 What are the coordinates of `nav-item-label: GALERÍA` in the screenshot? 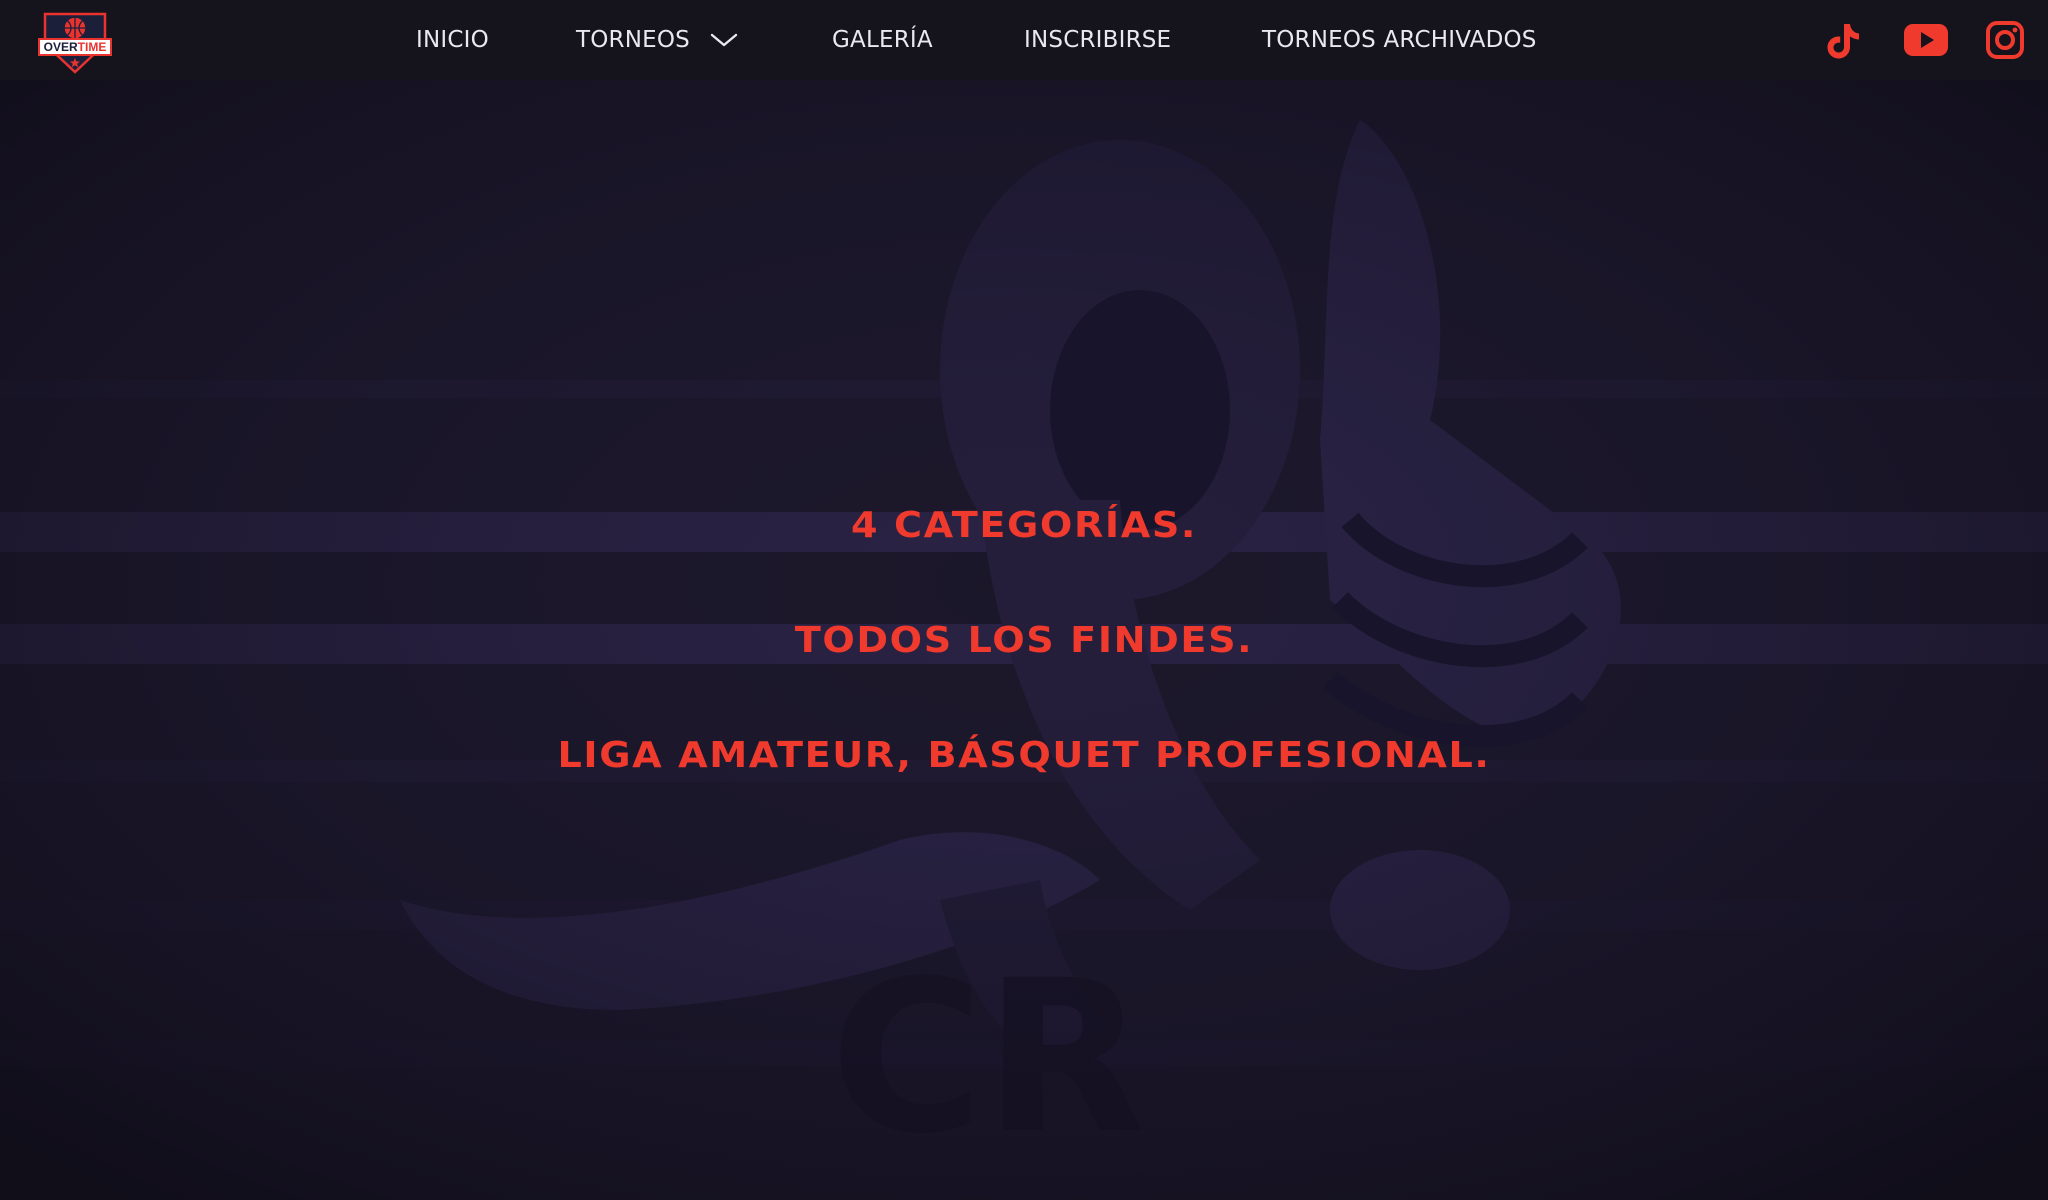 It's located at (882, 40).